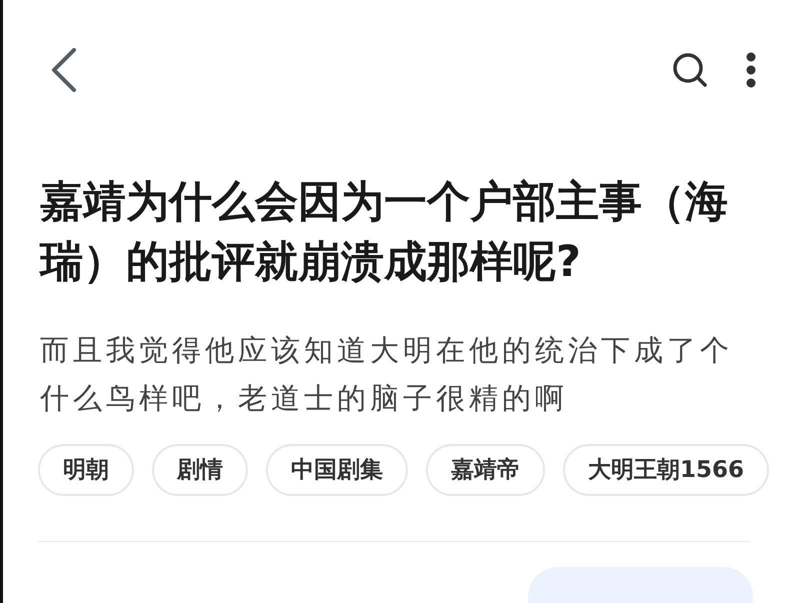 Image resolution: width=804 pixels, height=603 pixels. I want to click on topic-tag: 大明王朝1566, so click(666, 470).